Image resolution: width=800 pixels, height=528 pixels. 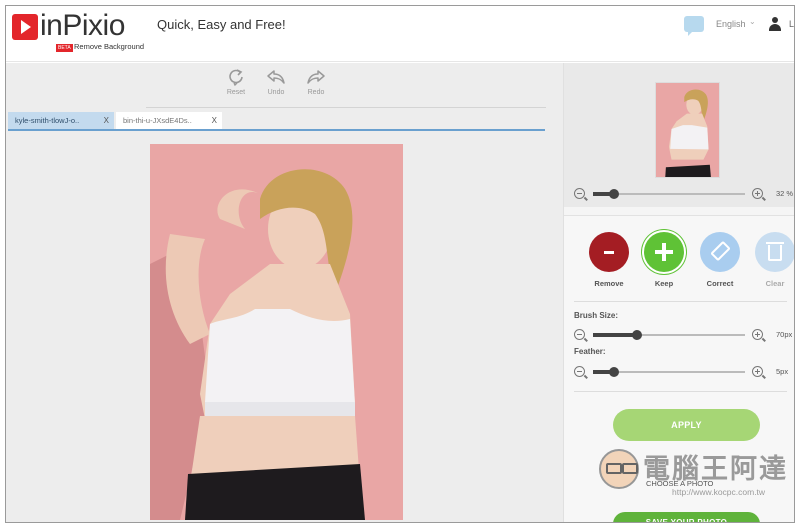 What do you see at coordinates (784, 334) in the screenshot?
I see `brush-size-value: 70px` at bounding box center [784, 334].